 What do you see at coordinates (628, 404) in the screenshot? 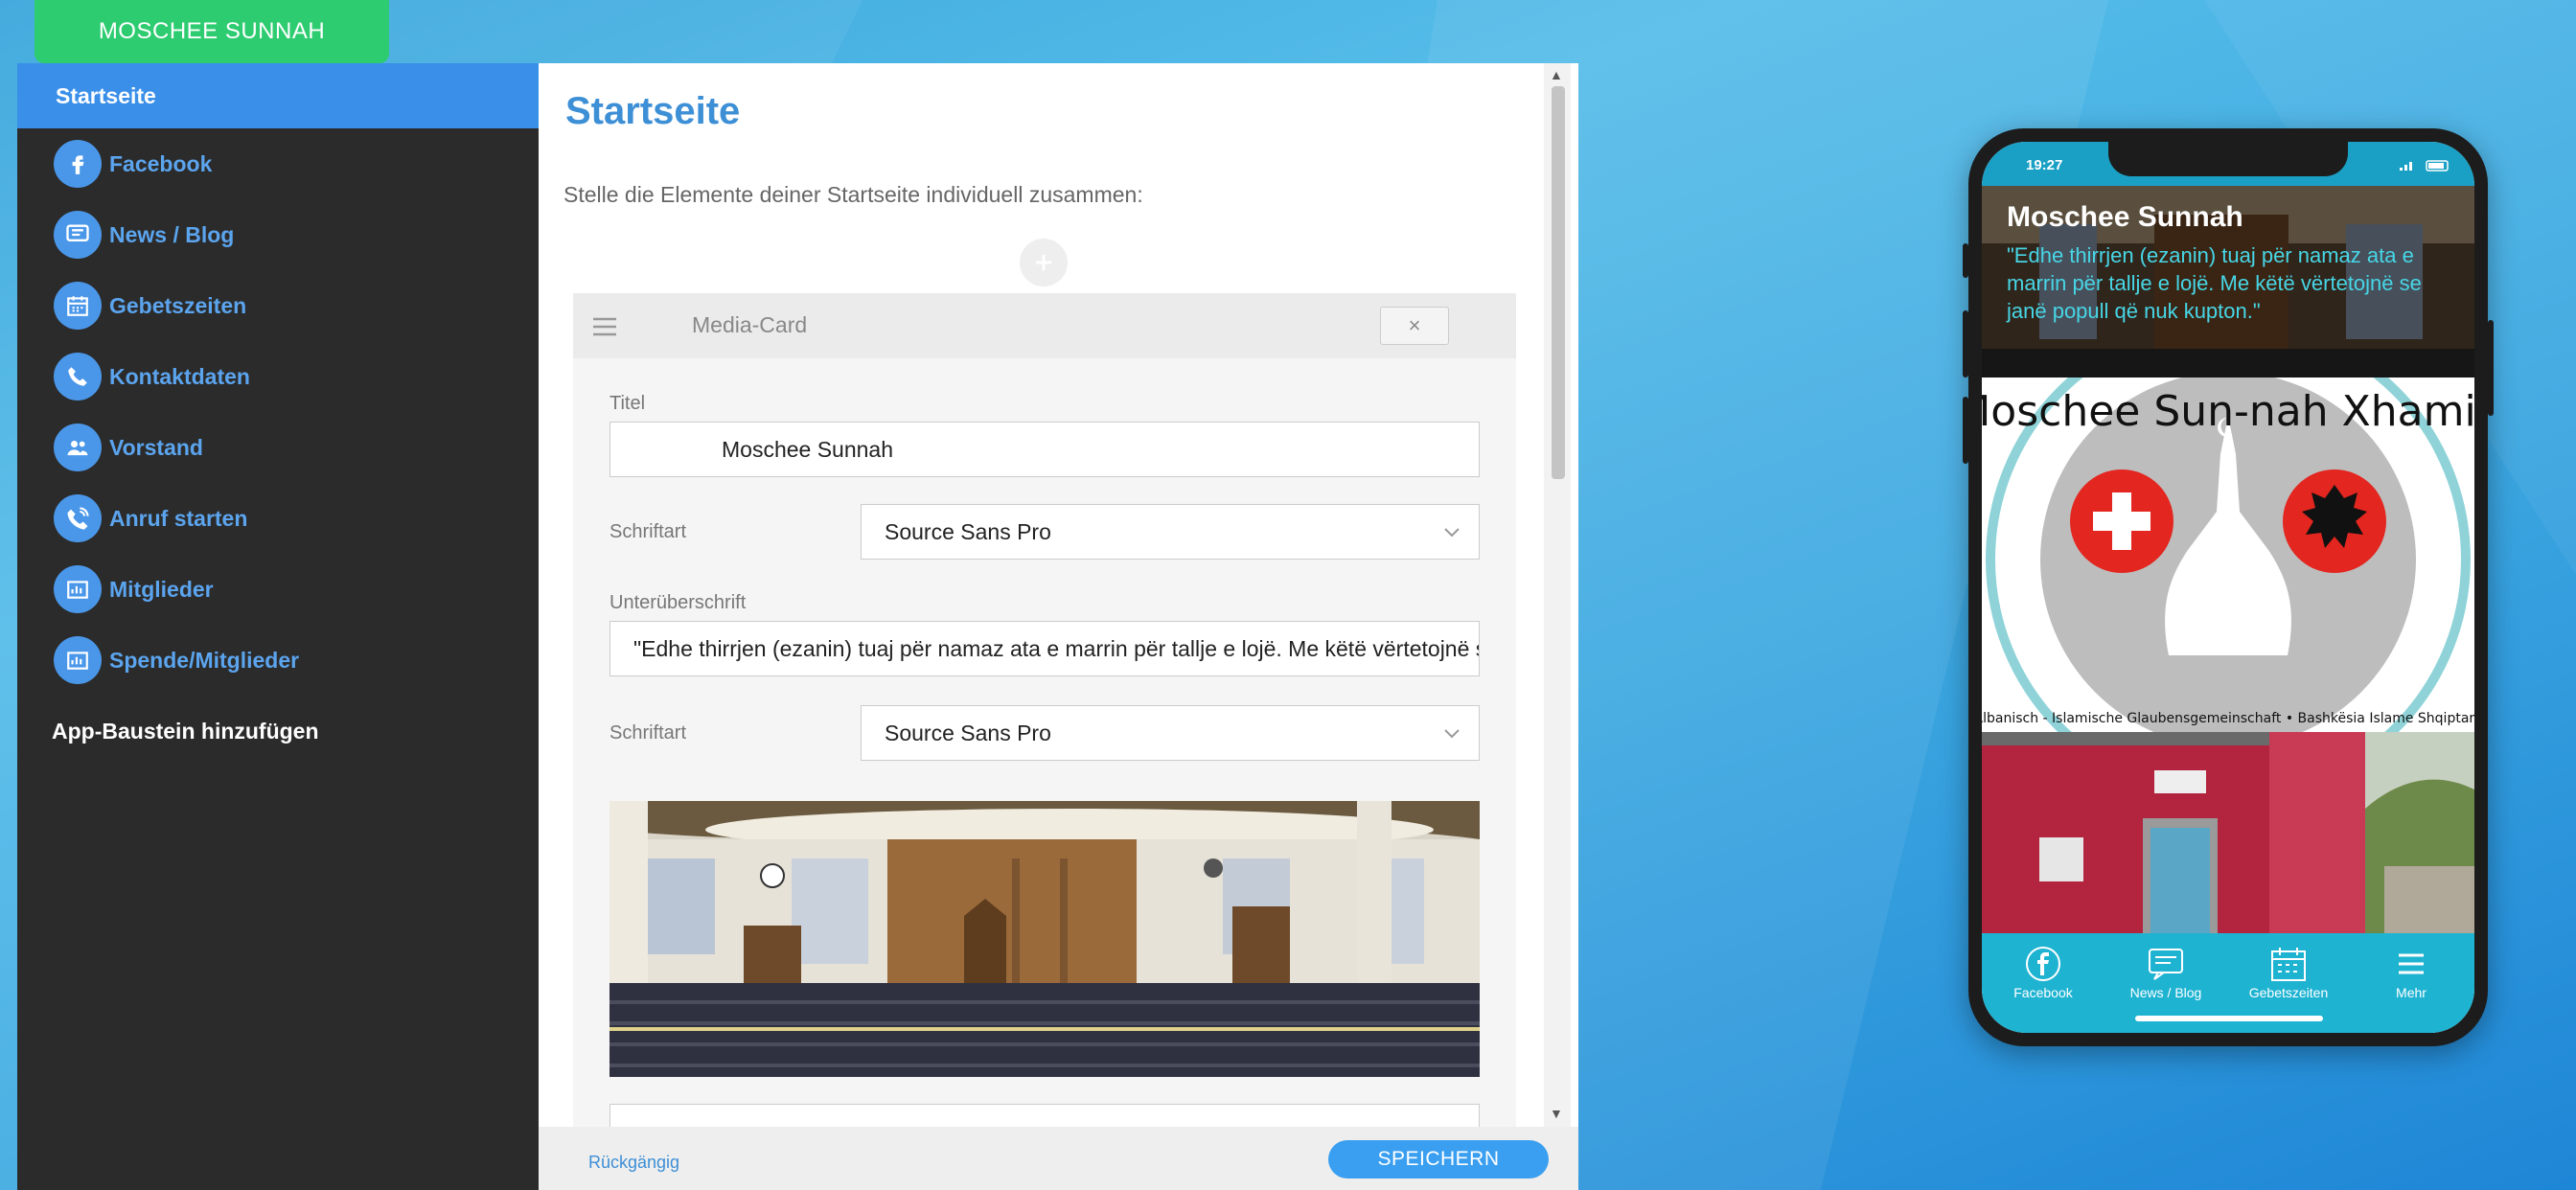
I see `title-label: Titel` at bounding box center [628, 404].